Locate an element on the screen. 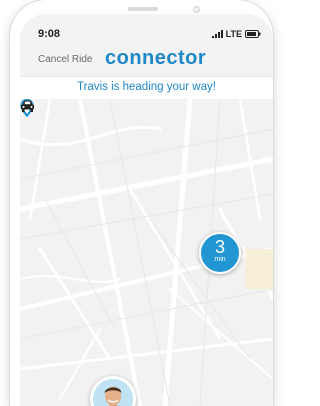  phone-speaker is located at coordinates (143, 9).